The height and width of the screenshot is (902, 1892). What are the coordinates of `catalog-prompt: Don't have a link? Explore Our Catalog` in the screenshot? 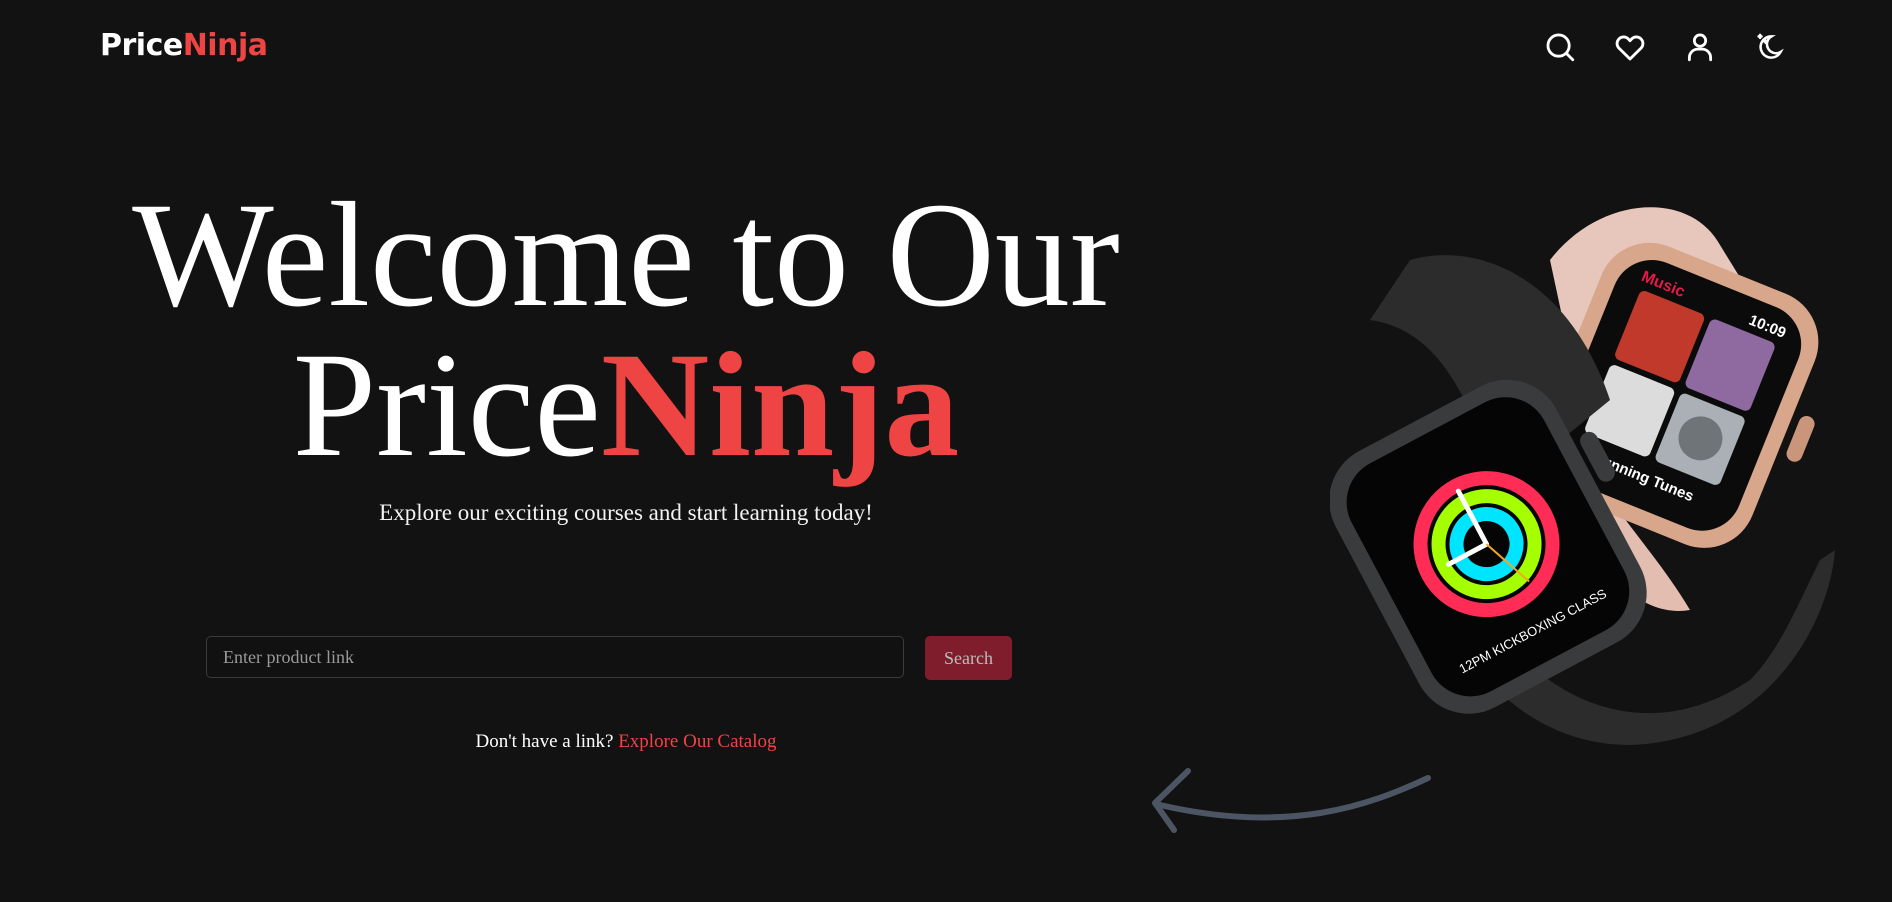 It's located at (626, 742).